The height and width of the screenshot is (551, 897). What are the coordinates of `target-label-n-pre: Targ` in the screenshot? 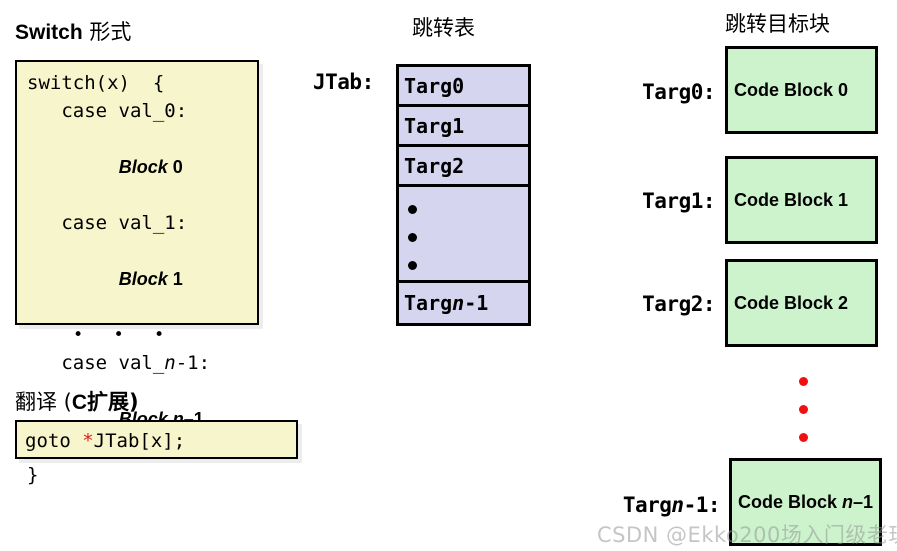 It's located at (647, 505).